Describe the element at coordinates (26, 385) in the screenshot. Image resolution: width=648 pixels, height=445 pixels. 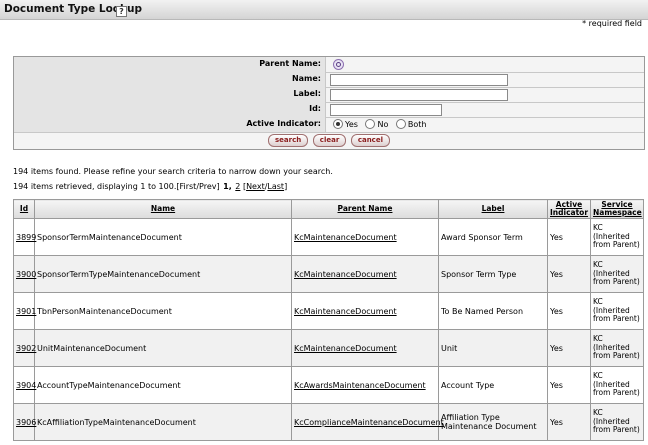
I see `row-id-link: 3904` at that location.